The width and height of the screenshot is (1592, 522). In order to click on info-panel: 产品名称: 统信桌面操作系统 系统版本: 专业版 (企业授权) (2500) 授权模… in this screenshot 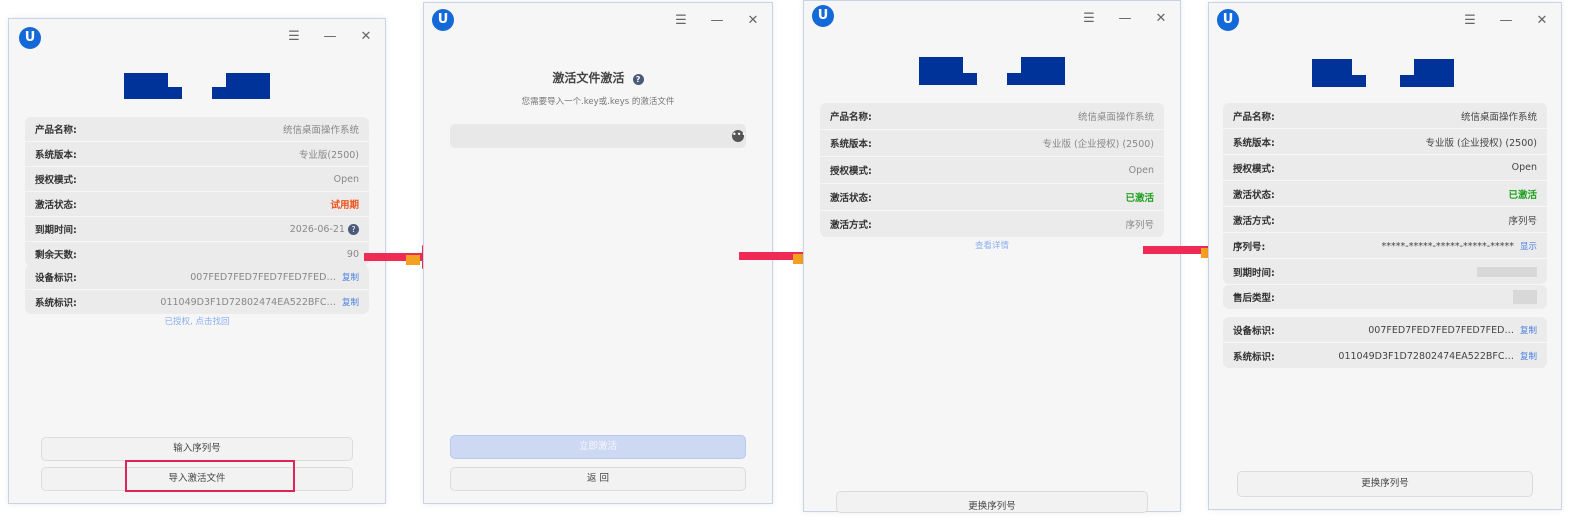, I will do `click(992, 170)`.